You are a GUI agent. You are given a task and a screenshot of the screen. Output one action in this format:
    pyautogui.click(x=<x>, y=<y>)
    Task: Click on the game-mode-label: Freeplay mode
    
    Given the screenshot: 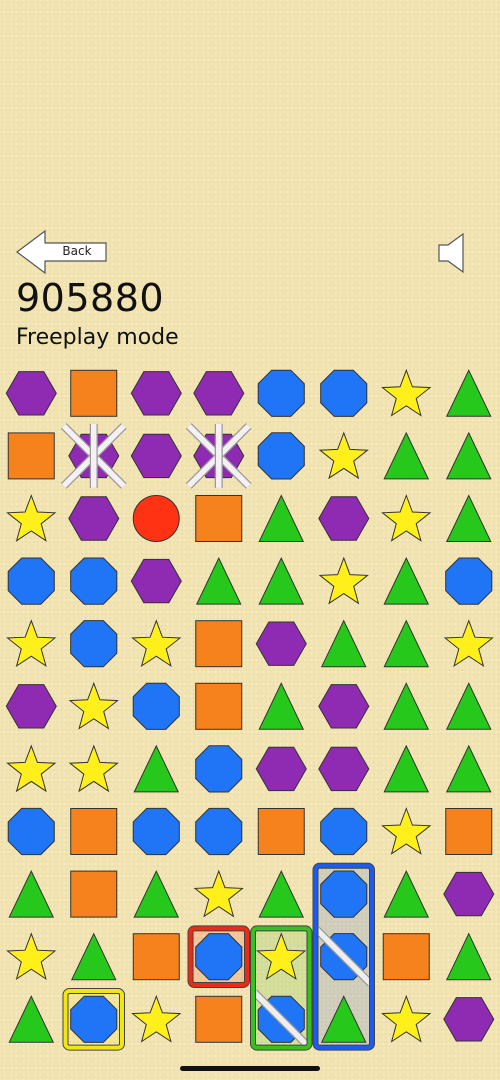 What is the action you would take?
    pyautogui.click(x=97, y=337)
    